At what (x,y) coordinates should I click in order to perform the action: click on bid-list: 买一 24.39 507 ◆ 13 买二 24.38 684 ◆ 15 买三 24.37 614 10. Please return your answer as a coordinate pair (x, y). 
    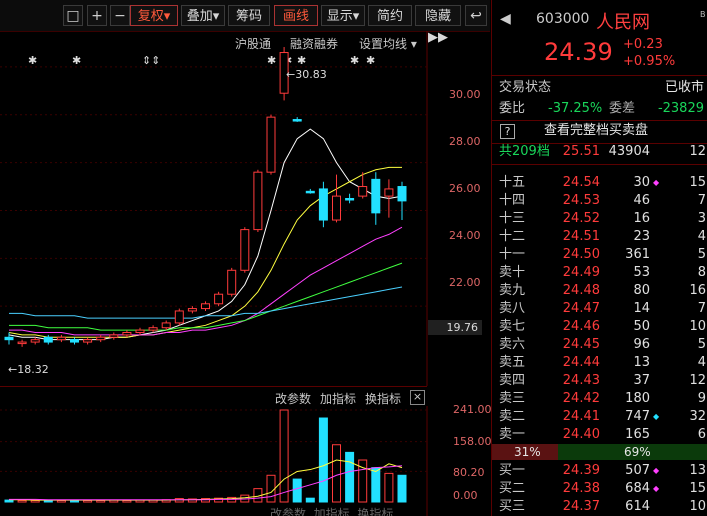
    Looking at the image, I should click on (599, 489).